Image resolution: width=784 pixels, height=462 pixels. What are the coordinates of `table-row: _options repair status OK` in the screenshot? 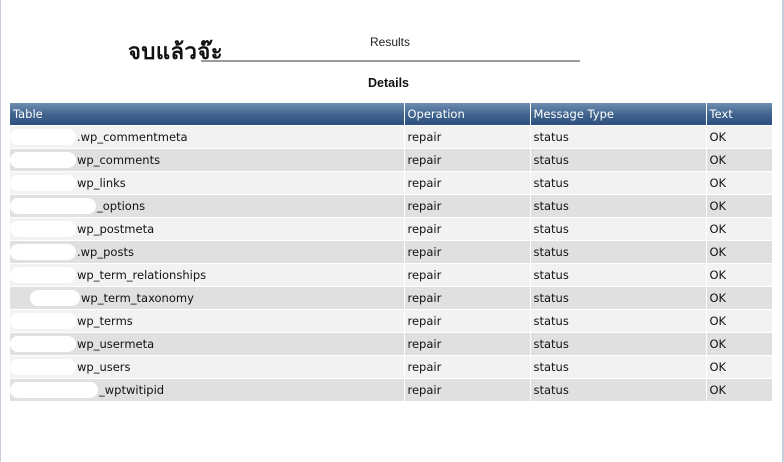 It's located at (391, 206).